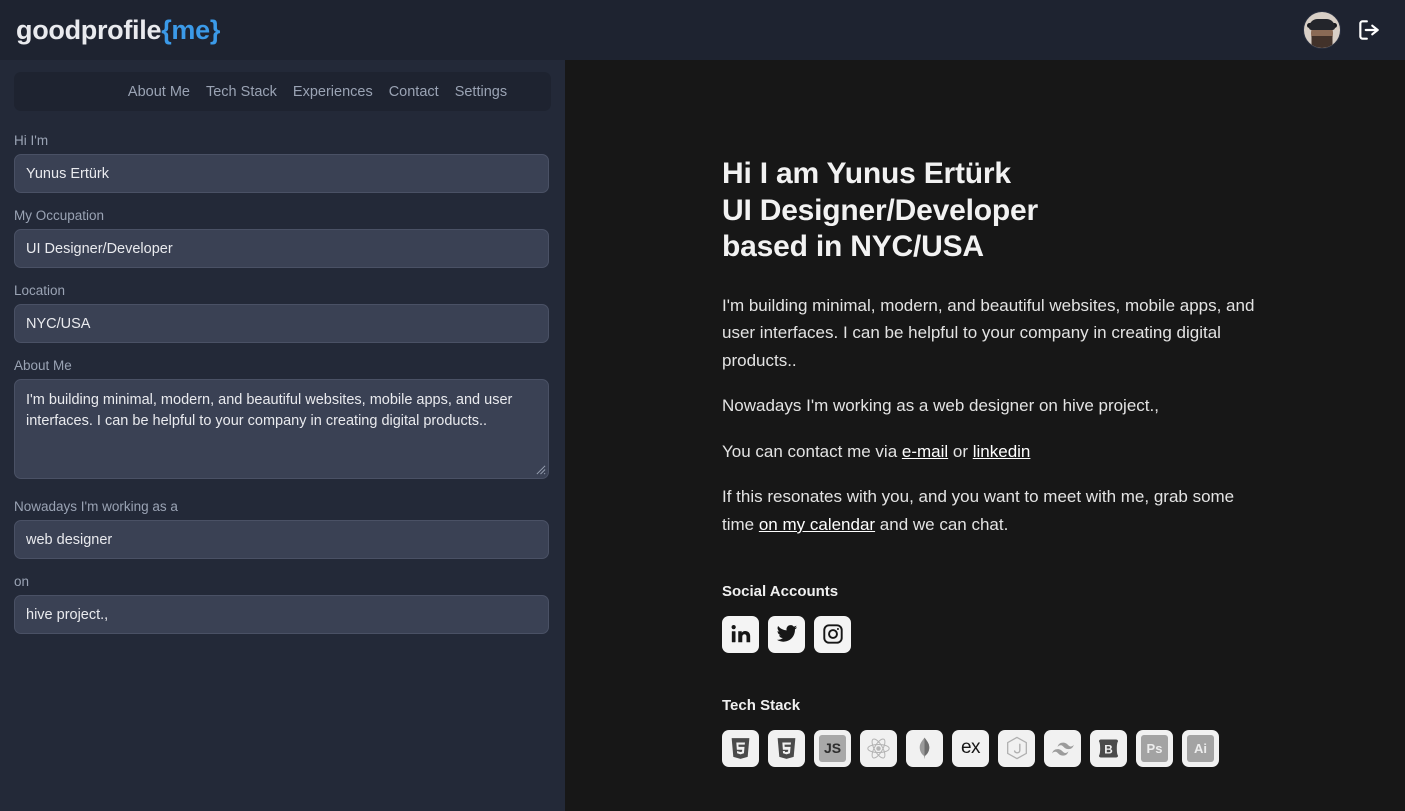  I want to click on field-name: Hi I'm, so click(282, 163).